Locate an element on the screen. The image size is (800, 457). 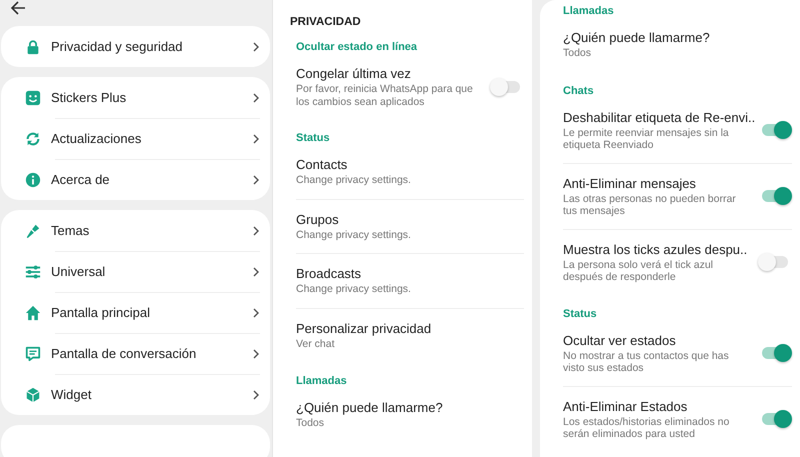
setting-description: La persona solo verá el tick azul después de responderle is located at coordinates (638, 271).